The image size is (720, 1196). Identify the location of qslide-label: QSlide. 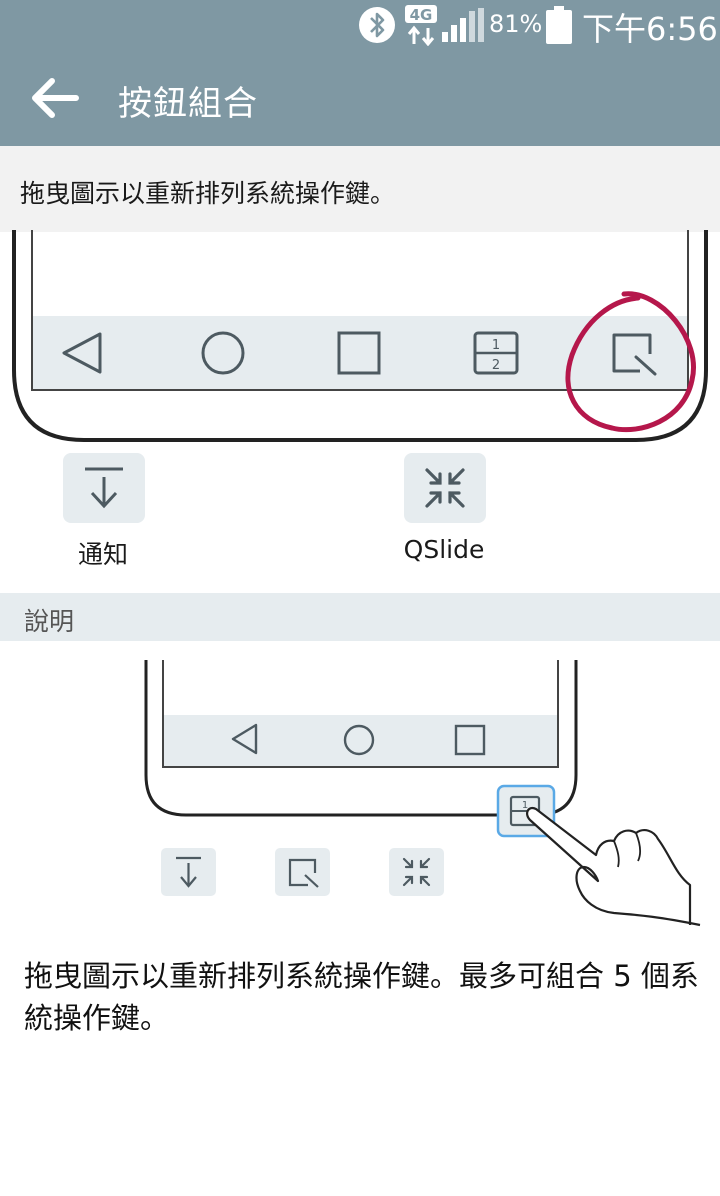
(444, 549).